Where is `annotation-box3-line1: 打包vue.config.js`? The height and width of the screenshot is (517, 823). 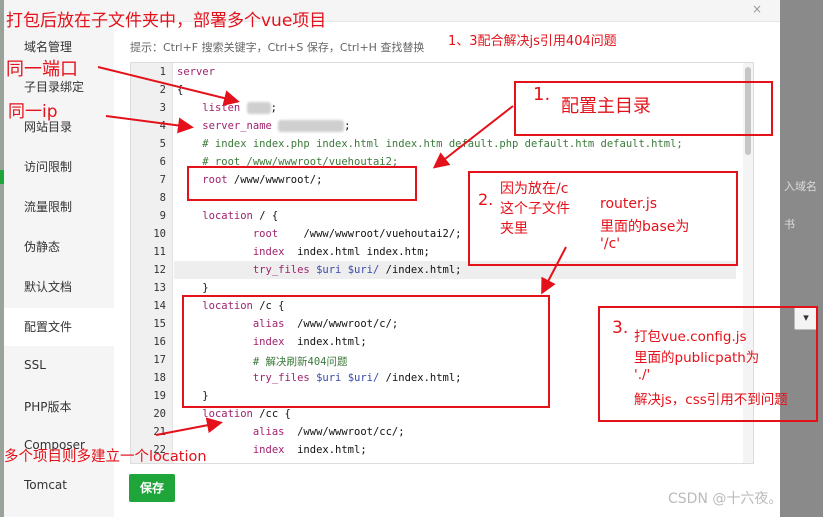 annotation-box3-line1: 打包vue.config.js is located at coordinates (690, 337).